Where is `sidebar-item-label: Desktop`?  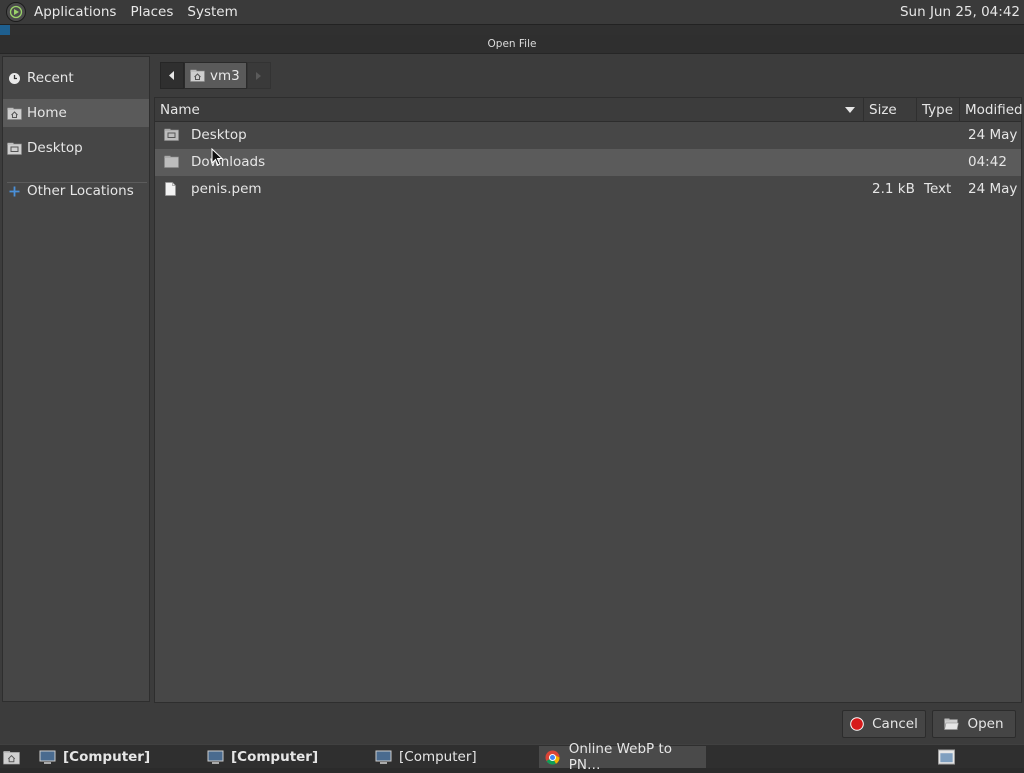
sidebar-item-label: Desktop is located at coordinates (55, 148).